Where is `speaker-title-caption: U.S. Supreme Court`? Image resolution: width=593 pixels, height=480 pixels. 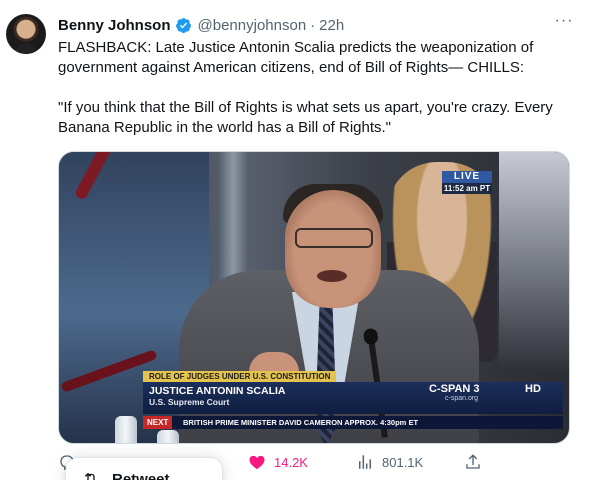
speaker-title-caption: U.S. Supreme Court is located at coordinates (189, 402).